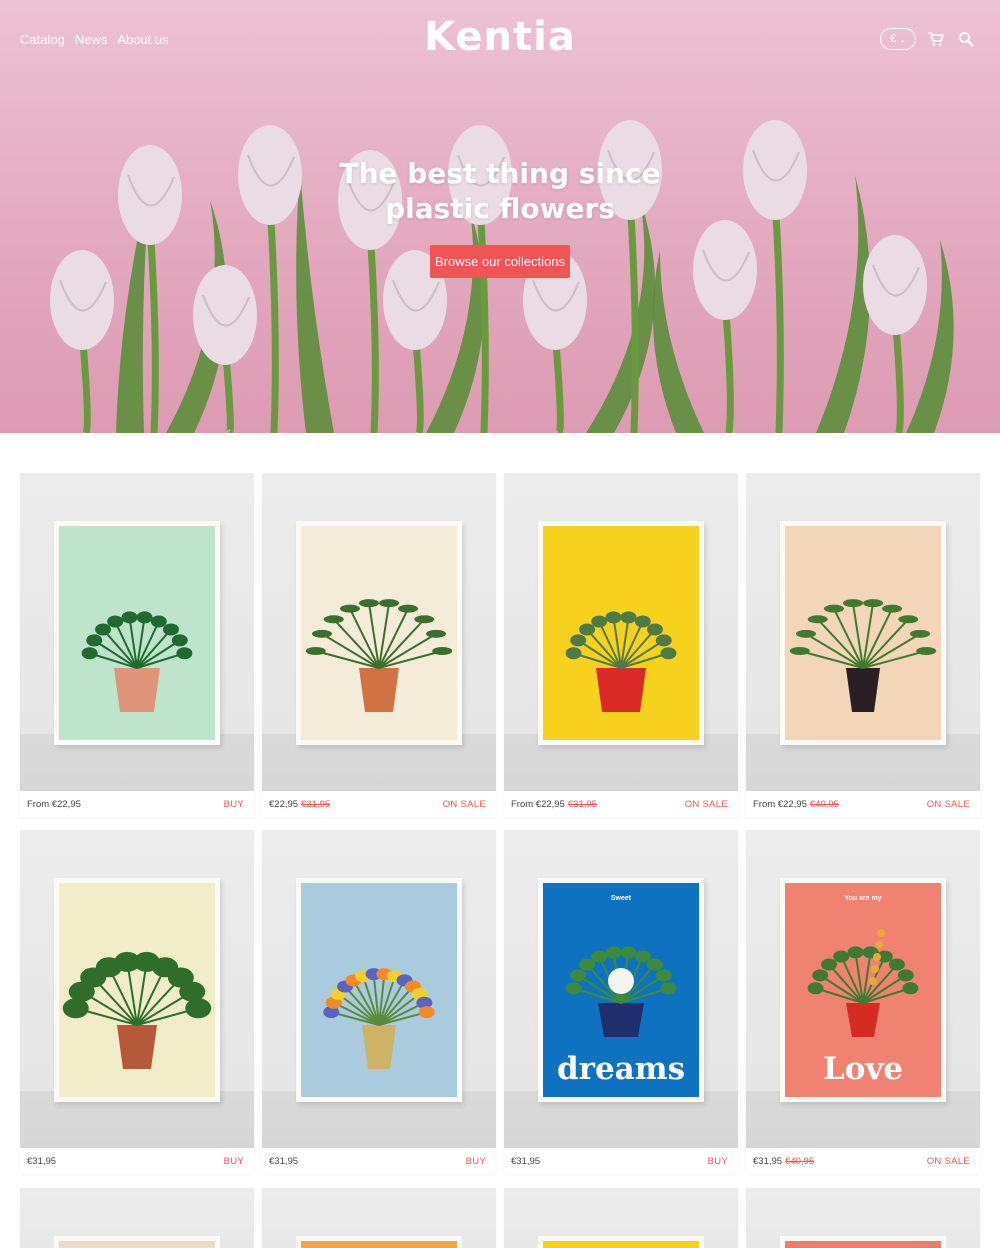 The width and height of the screenshot is (1000, 1248). What do you see at coordinates (137, 804) in the screenshot?
I see `product-footer: From €22,95 BUY` at bounding box center [137, 804].